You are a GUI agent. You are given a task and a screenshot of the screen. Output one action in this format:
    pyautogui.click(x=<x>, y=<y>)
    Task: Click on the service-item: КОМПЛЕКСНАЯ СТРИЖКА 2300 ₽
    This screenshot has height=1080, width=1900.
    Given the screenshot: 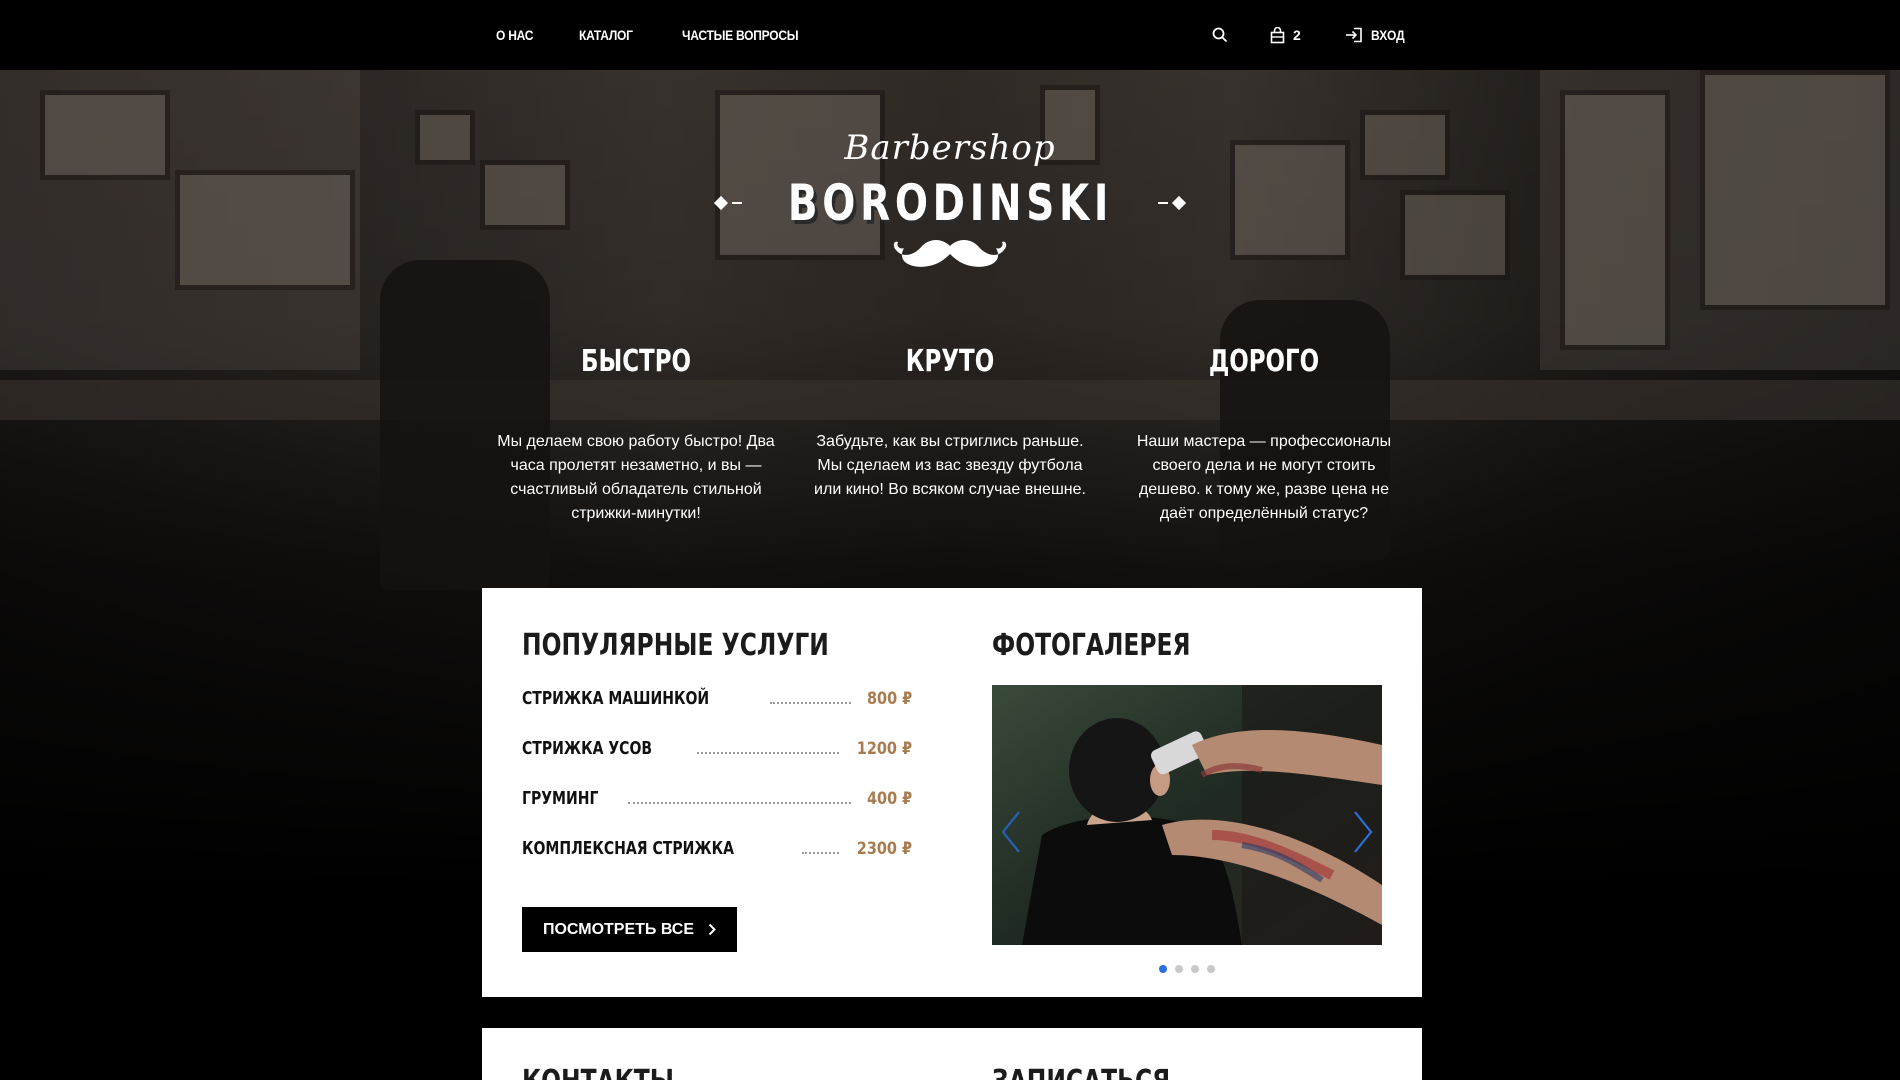 What is the action you would take?
    pyautogui.click(x=717, y=860)
    